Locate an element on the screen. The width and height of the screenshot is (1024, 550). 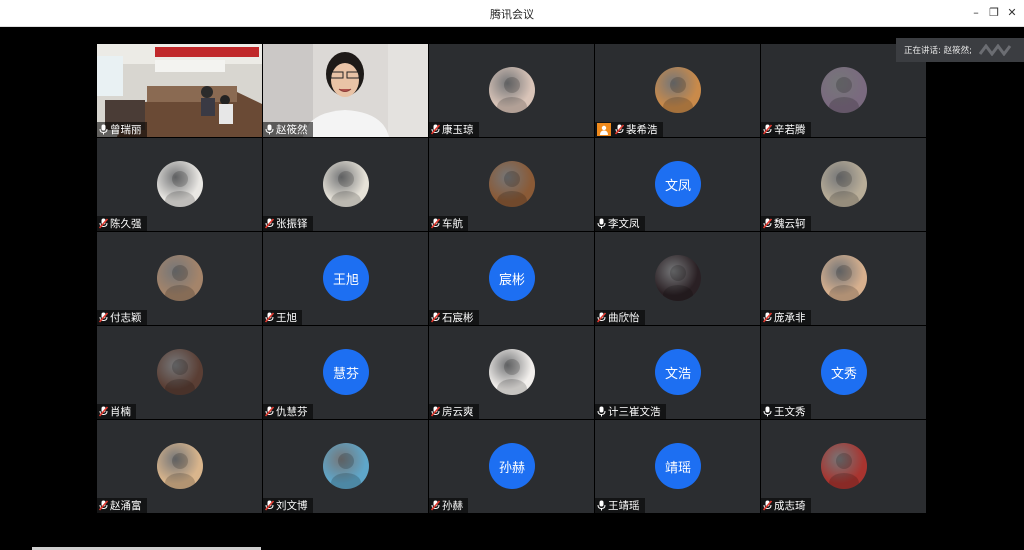
participant-name: 肖楠 is located at coordinates (120, 412).